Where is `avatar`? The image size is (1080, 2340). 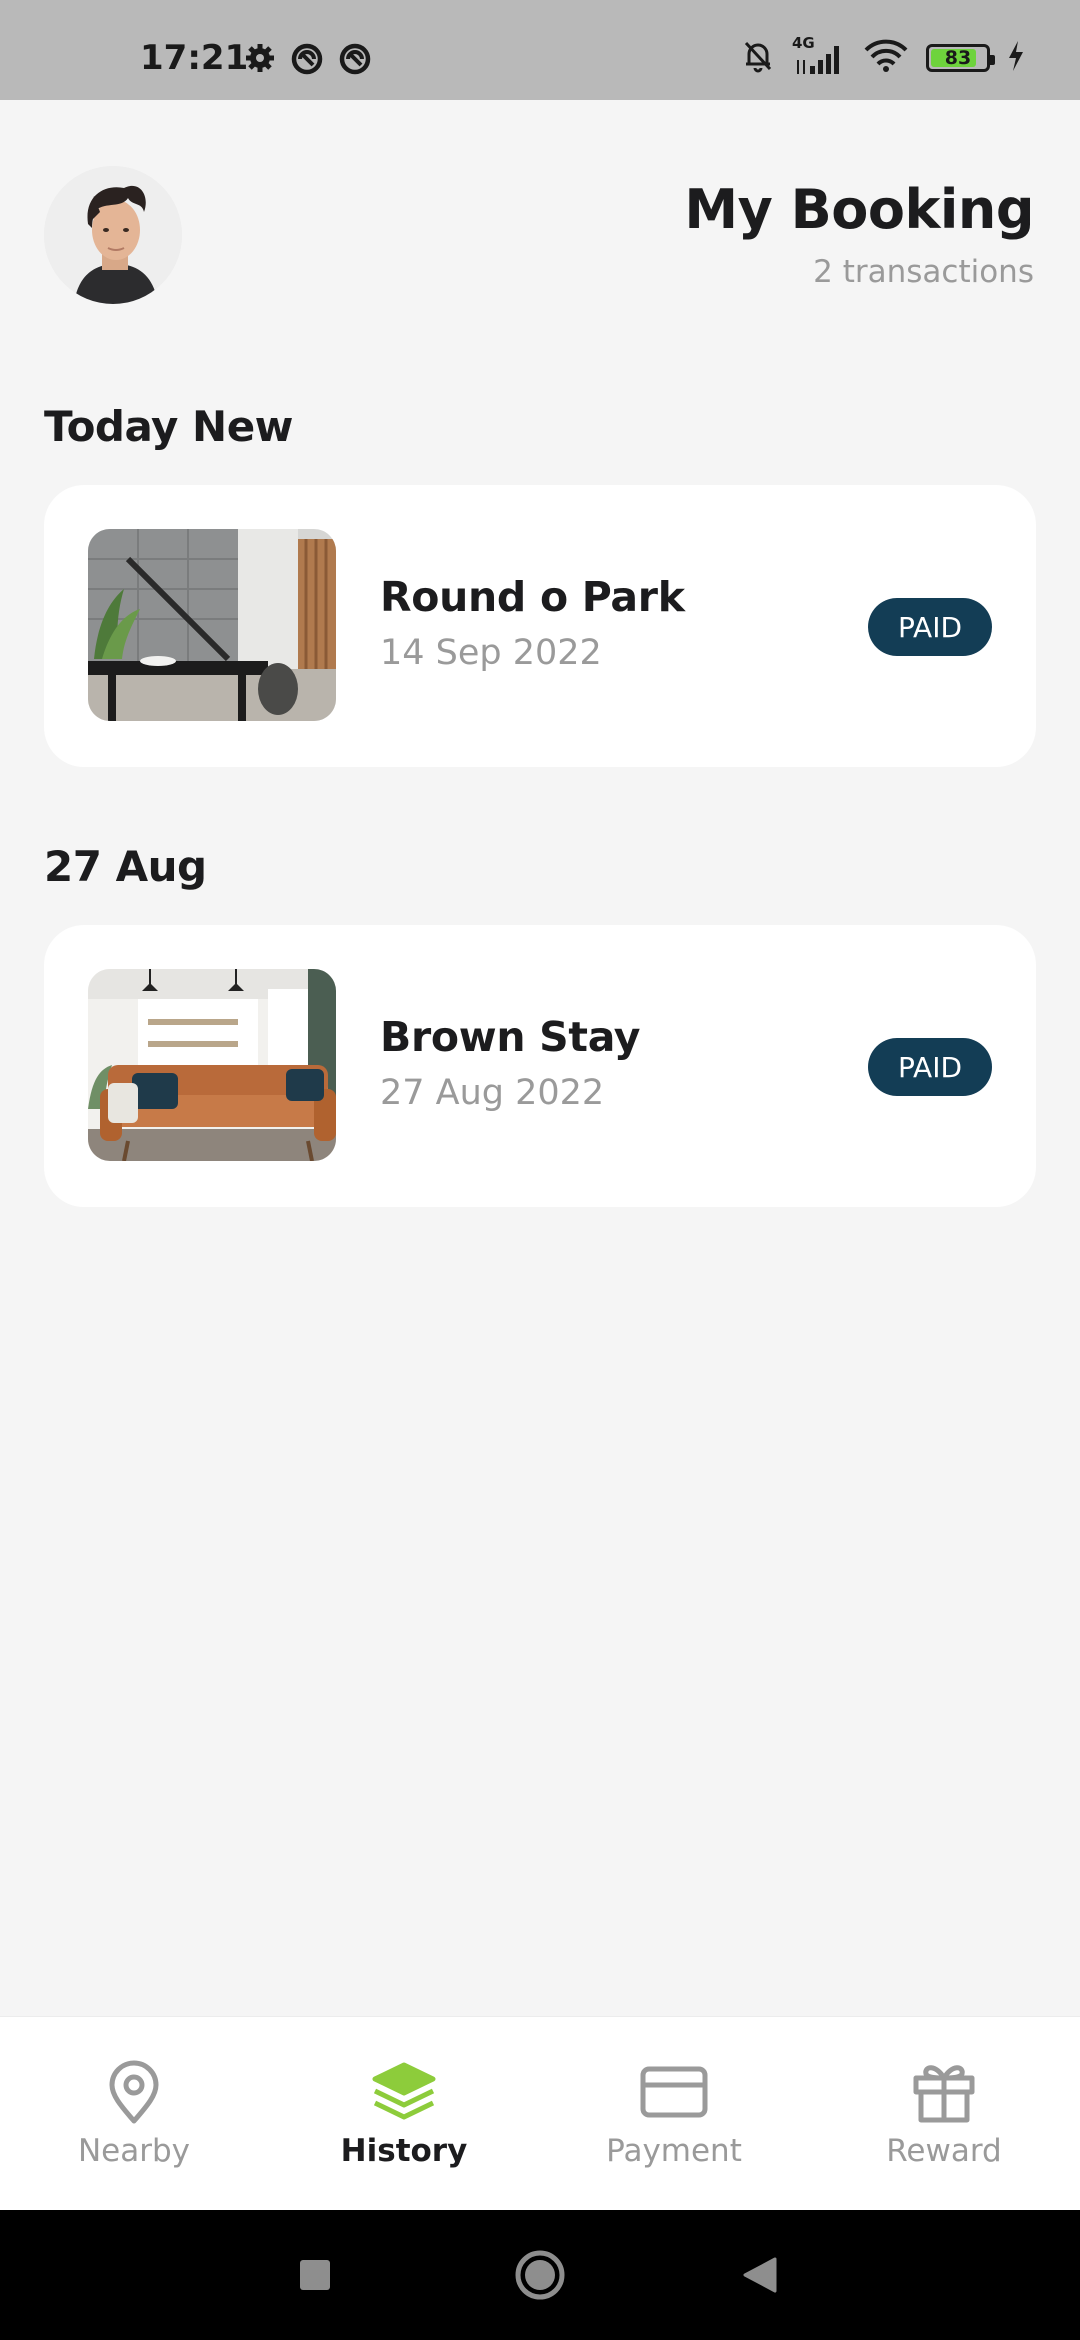 avatar is located at coordinates (113, 235).